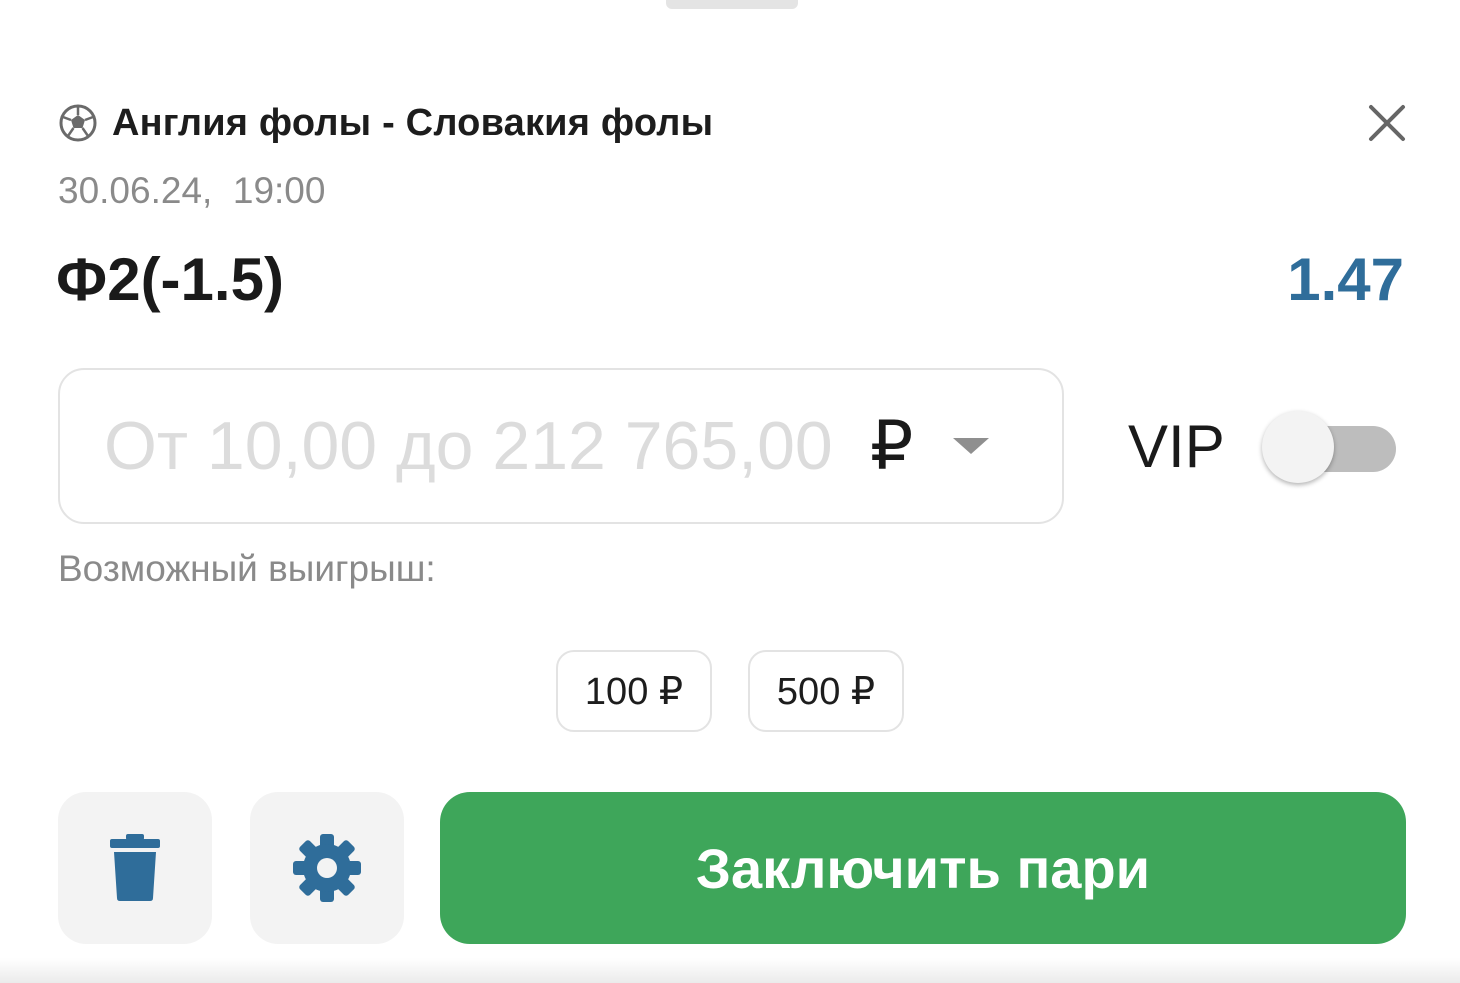  Describe the element at coordinates (170, 279) in the screenshot. I see `bet-outcome: Ф2(-1.5)` at that location.